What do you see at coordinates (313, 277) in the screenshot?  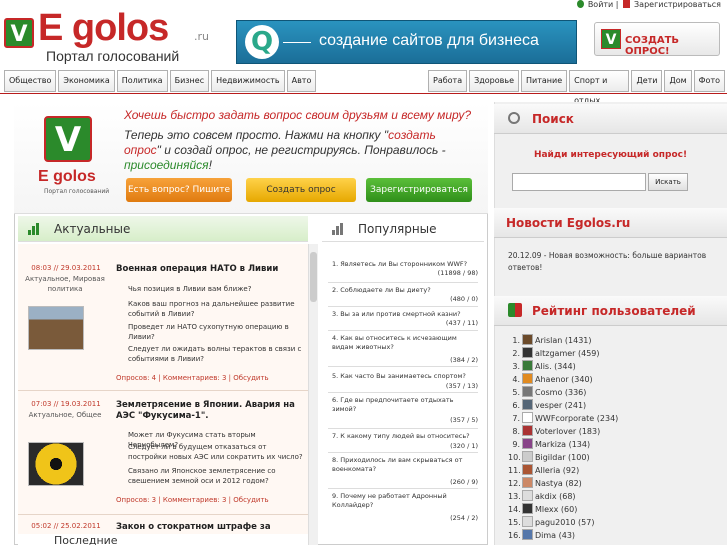 I see `scrollbar-thumb` at bounding box center [313, 277].